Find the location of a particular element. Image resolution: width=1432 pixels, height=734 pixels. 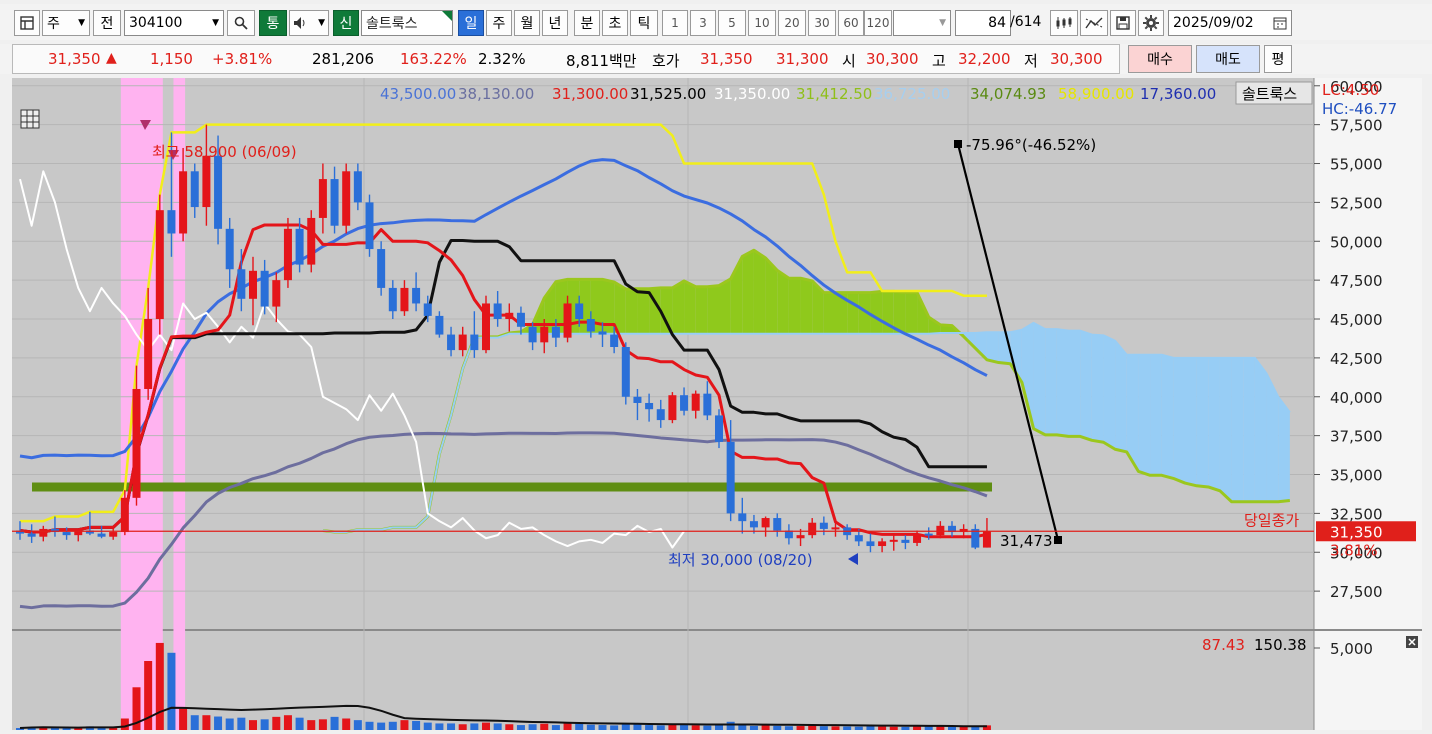

interval-5: 5 is located at coordinates (732, 23).